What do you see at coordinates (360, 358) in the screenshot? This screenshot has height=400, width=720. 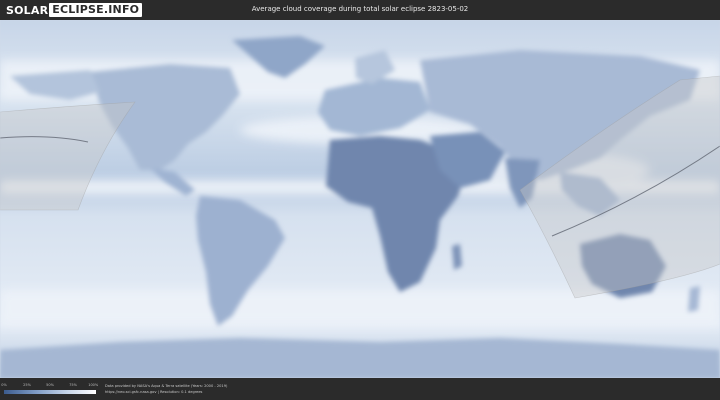 I see `antarctica` at bounding box center [360, 358].